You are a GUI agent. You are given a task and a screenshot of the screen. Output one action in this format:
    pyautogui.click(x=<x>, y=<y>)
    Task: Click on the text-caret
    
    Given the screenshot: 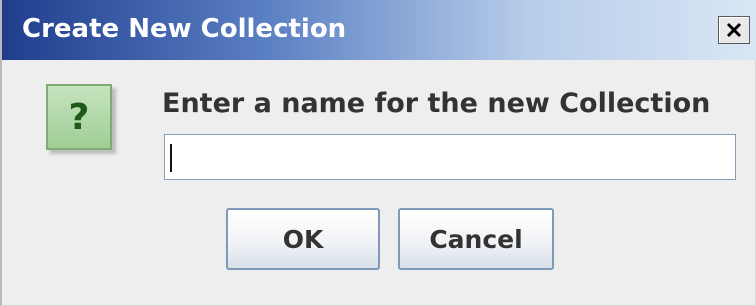 What is the action you would take?
    pyautogui.click(x=171, y=158)
    